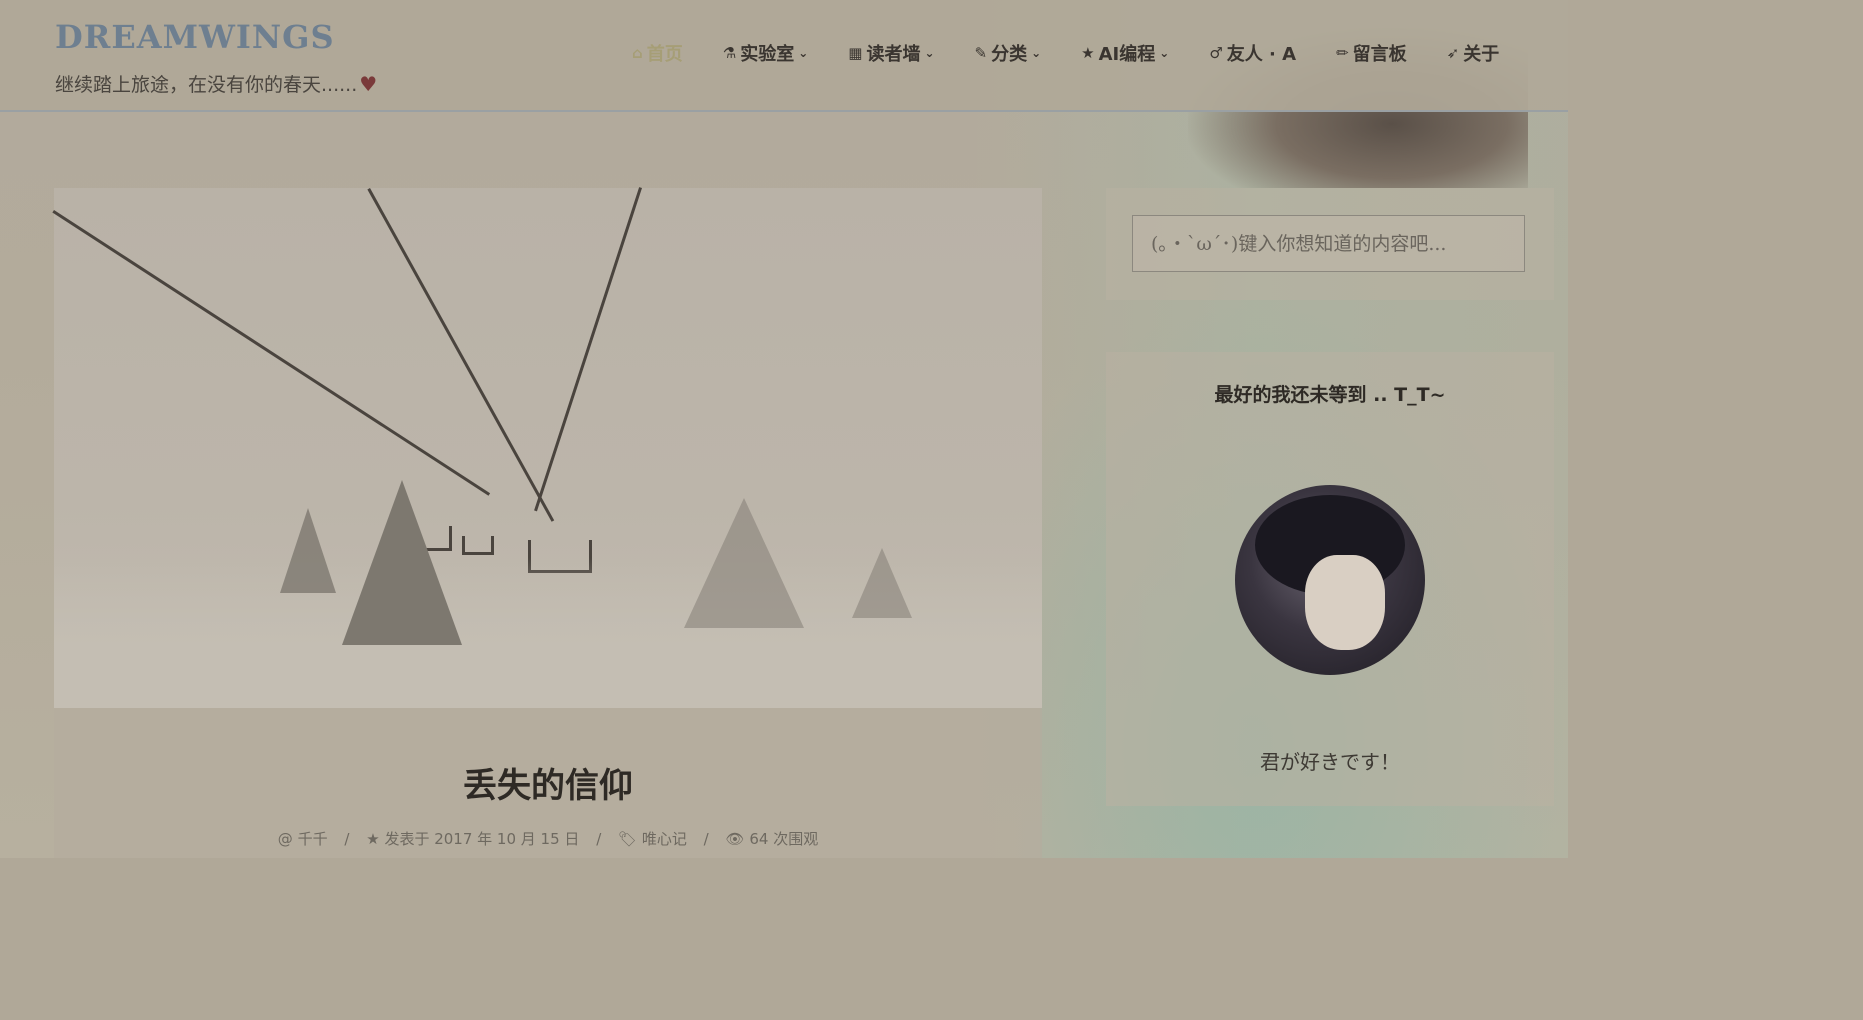 The width and height of the screenshot is (1863, 1020). I want to click on male-icon: ♂, so click(1216, 53).